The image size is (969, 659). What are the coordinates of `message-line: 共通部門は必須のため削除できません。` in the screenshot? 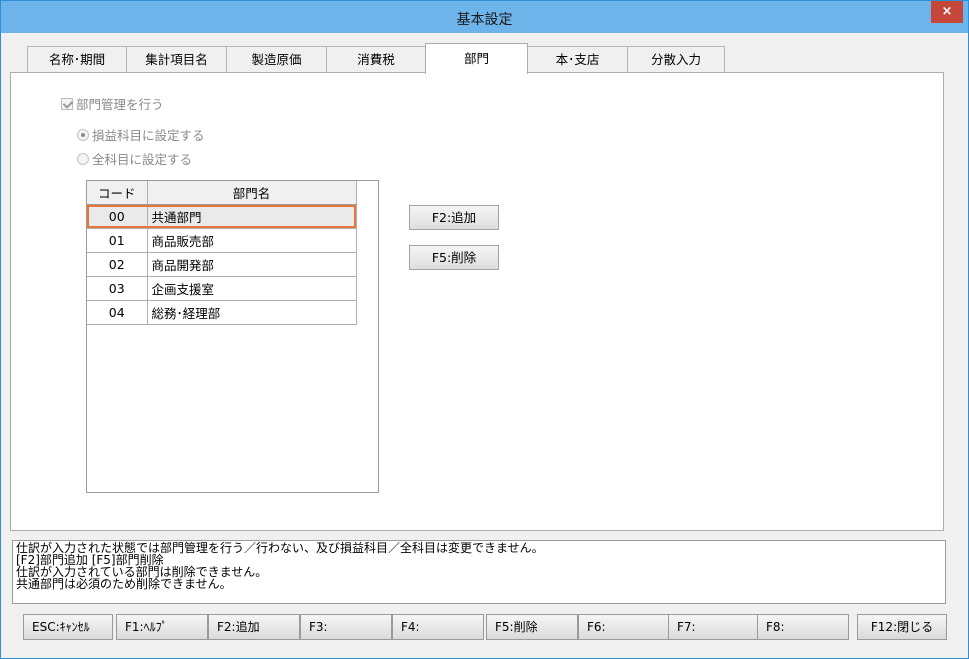 It's located at (124, 584).